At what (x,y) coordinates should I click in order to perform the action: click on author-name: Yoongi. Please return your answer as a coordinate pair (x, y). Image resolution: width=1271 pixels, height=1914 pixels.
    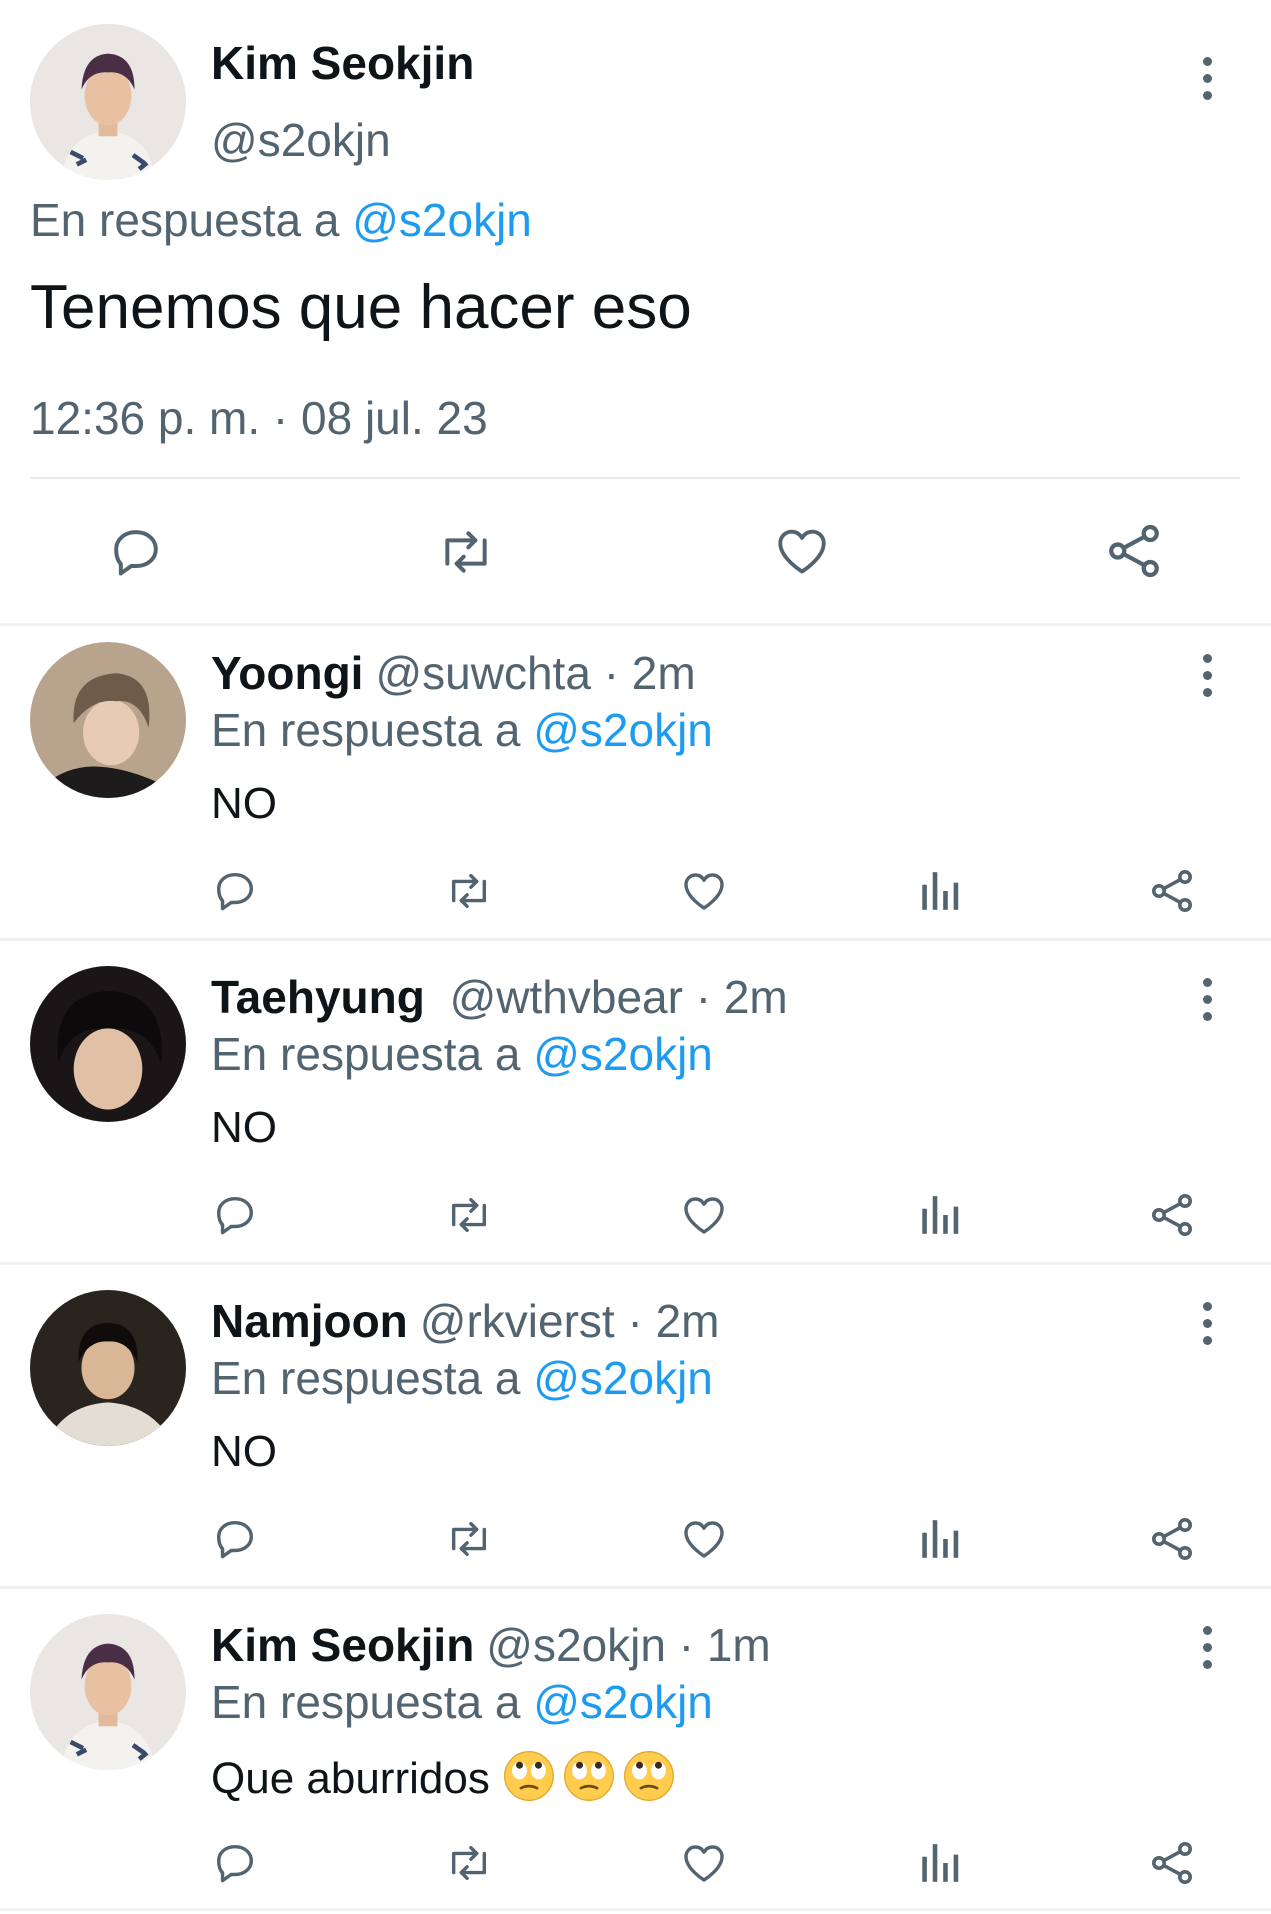
    Looking at the image, I should click on (287, 673).